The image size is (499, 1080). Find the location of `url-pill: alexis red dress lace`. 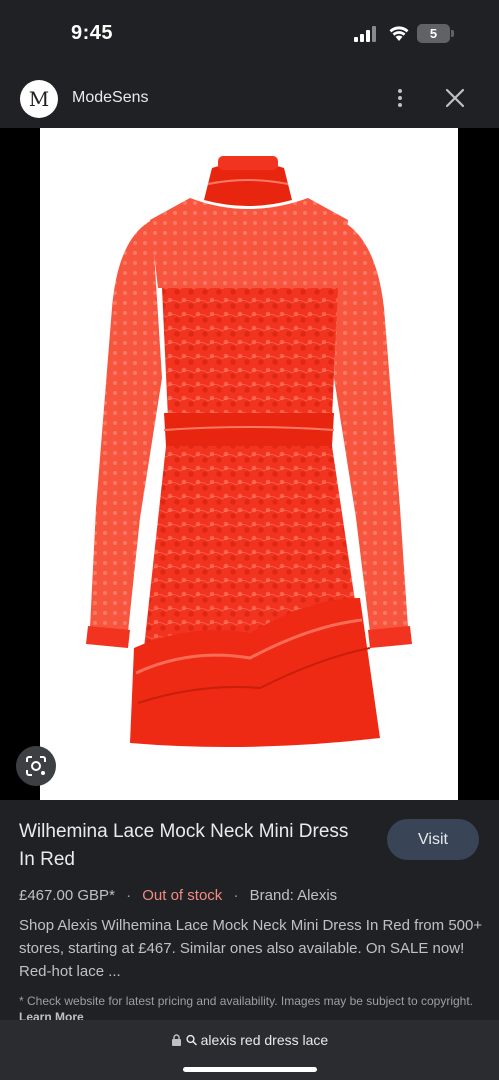

url-pill: alexis red dress lace is located at coordinates (249, 1040).